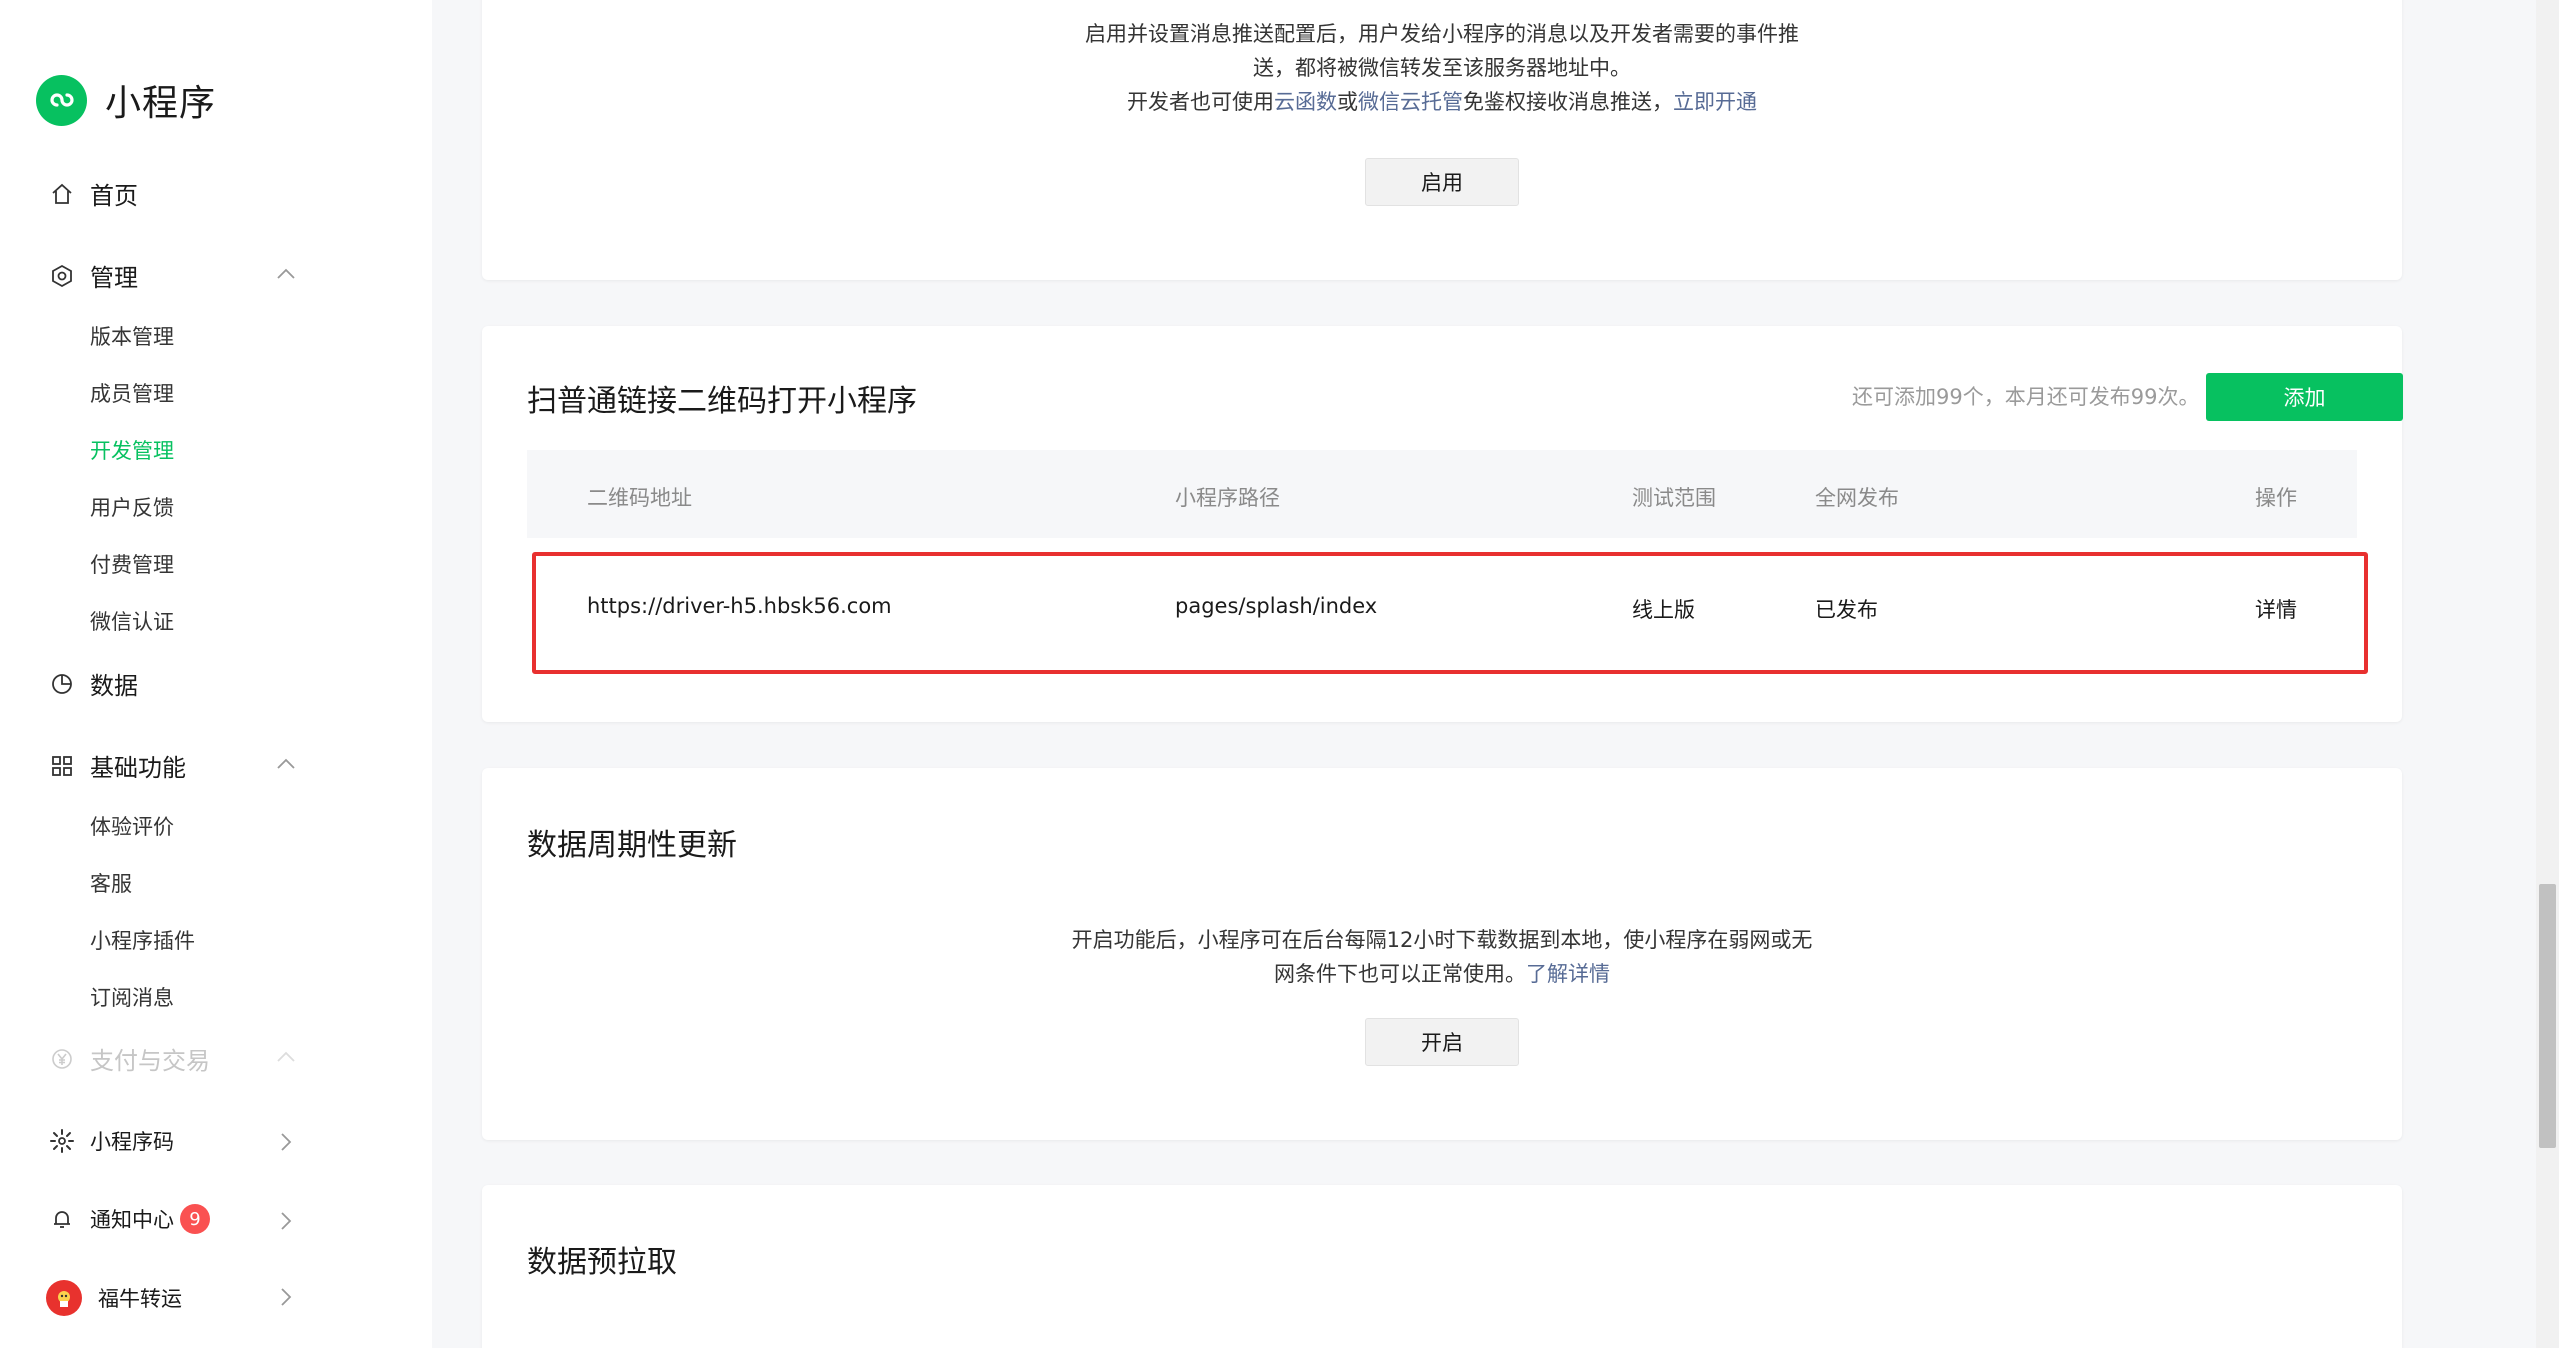  What do you see at coordinates (62, 684) in the screenshot?
I see `pie-chart-icon` at bounding box center [62, 684].